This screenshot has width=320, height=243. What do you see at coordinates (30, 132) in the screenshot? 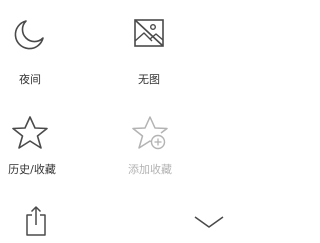
I see `star-icon` at bounding box center [30, 132].